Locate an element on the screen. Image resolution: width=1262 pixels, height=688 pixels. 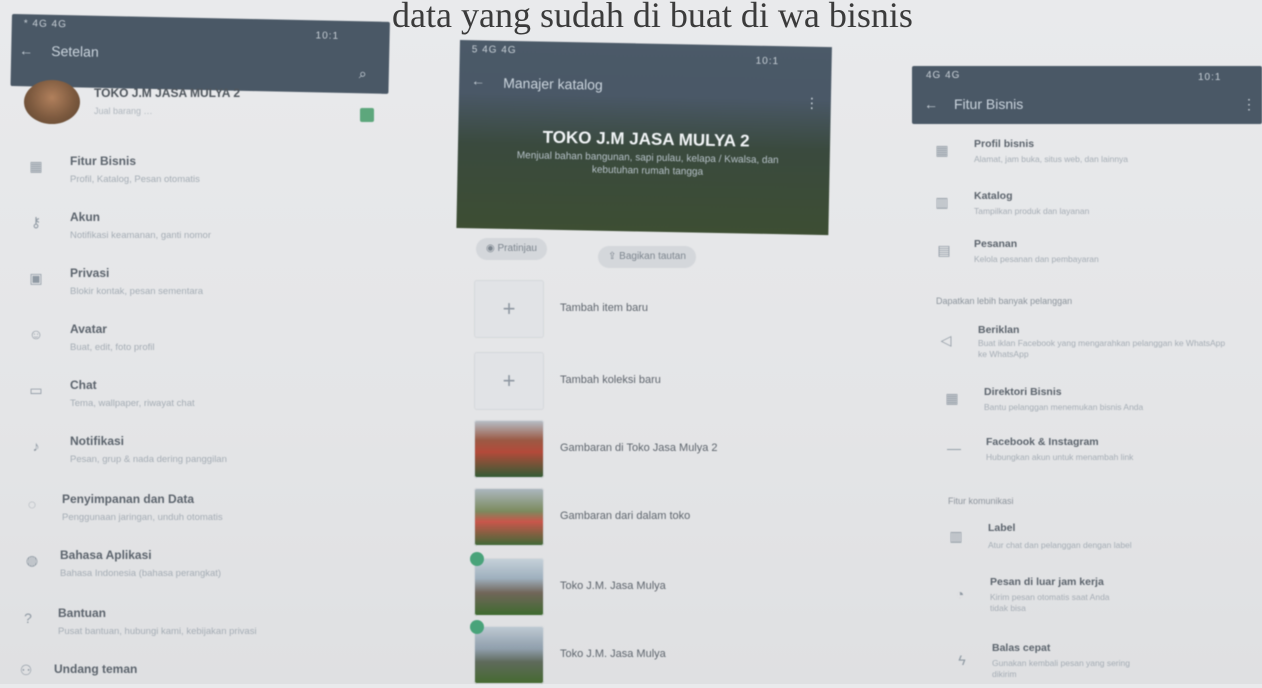
settings-item-sub: Blokir kontak, pesan sementara is located at coordinates (137, 291).